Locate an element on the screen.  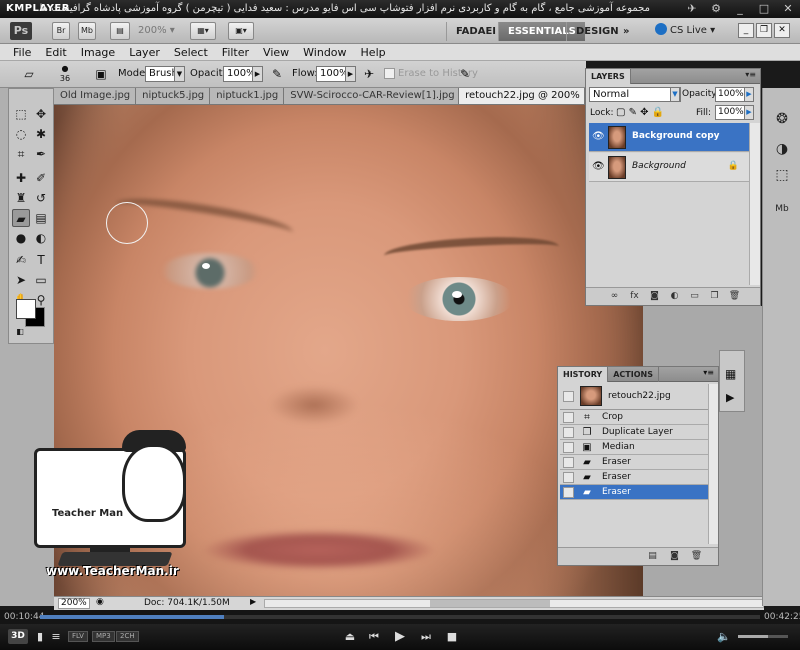
default-colors-icon: ◧ is located at coordinates (20, 332).